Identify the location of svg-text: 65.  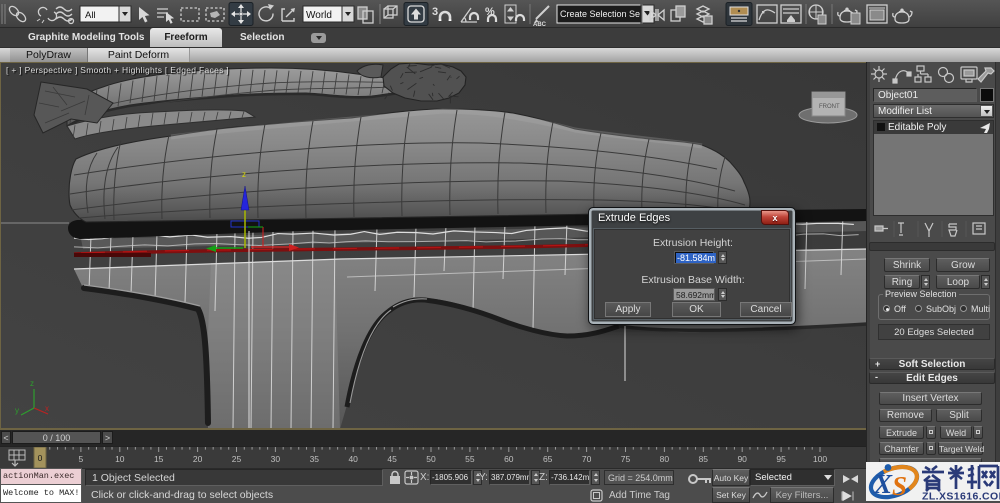
(548, 459).